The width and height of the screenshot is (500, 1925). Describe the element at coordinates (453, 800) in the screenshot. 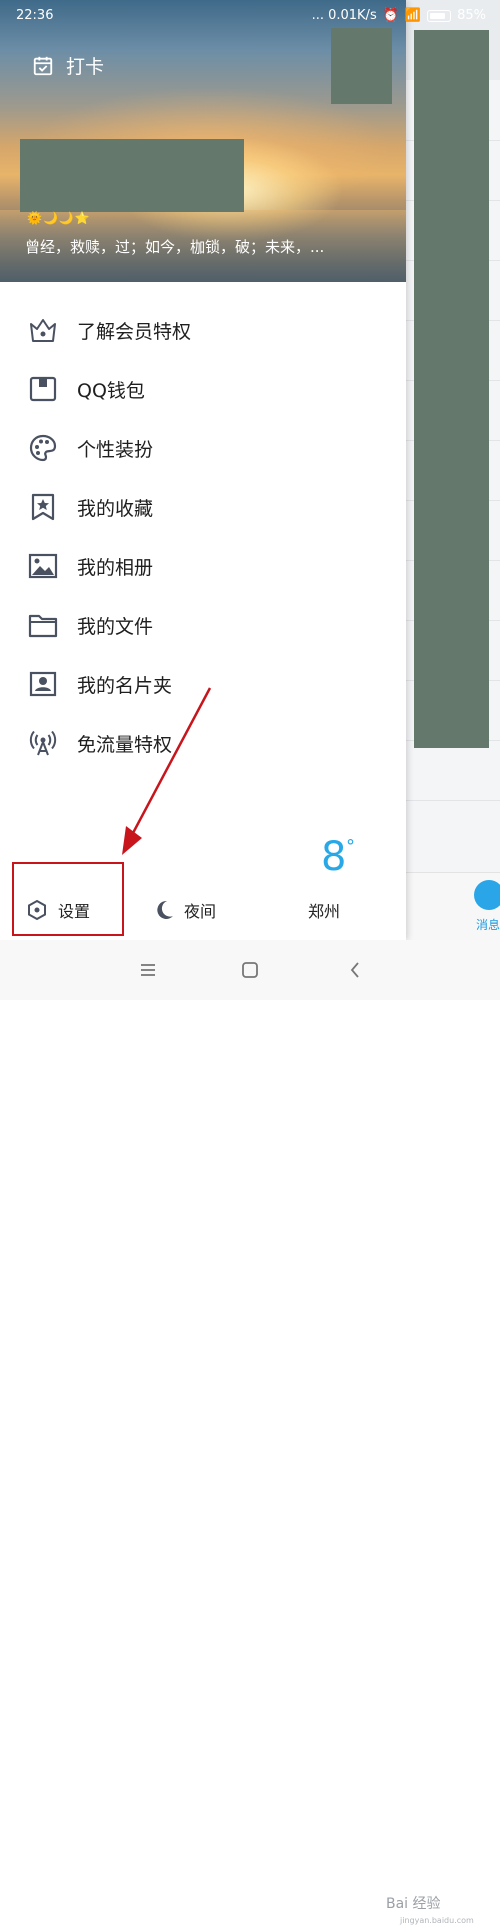

I see `list-divider` at that location.